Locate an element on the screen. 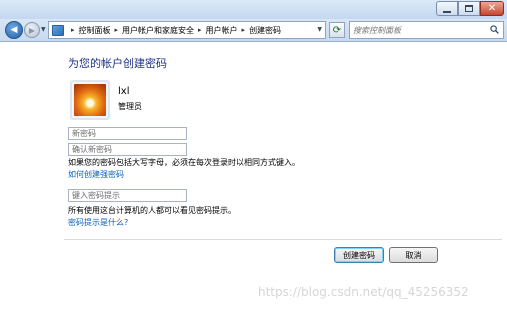  maximize-icon is located at coordinates (469, 8).